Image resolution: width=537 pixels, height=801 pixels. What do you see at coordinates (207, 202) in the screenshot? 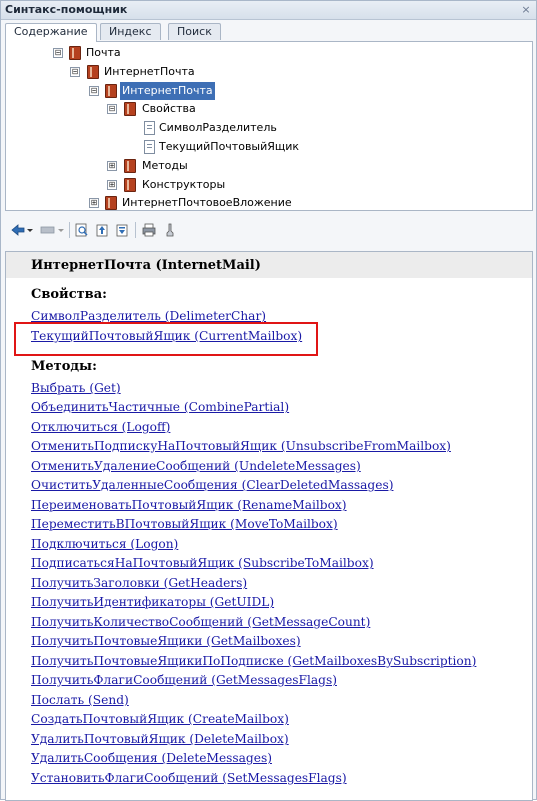
I see `tree-item-label: ИнтернетПочтовоеВложение` at bounding box center [207, 202].